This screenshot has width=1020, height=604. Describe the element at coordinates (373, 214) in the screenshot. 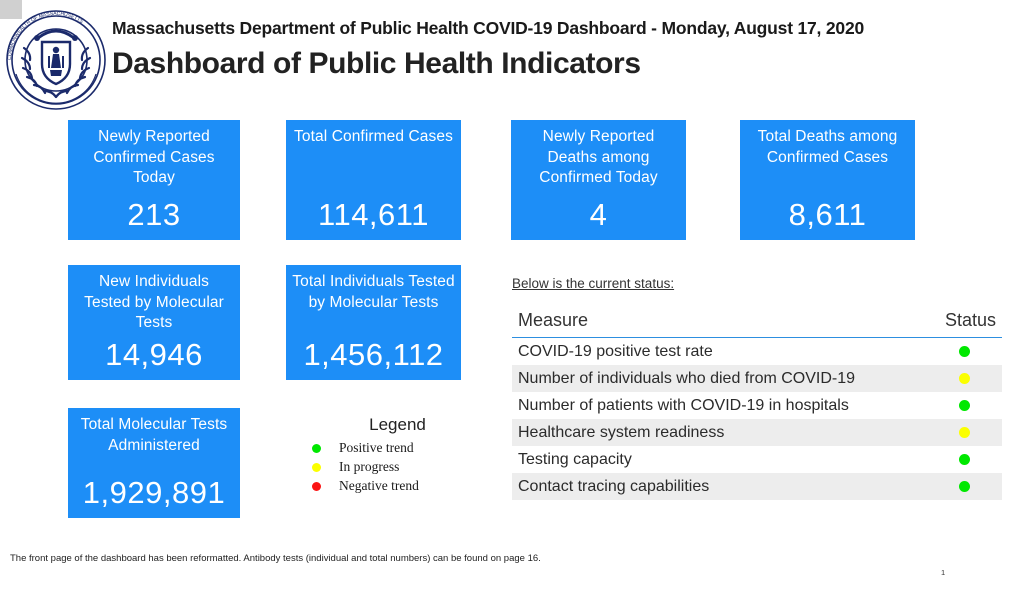

I see `metric-value: 114,611` at that location.